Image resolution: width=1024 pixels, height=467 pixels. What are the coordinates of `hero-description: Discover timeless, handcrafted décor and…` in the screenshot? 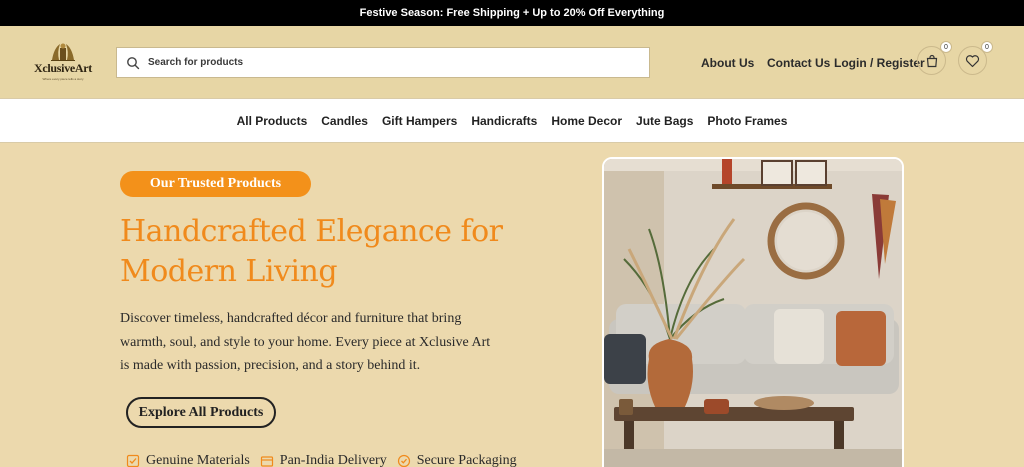 It's located at (305, 342).